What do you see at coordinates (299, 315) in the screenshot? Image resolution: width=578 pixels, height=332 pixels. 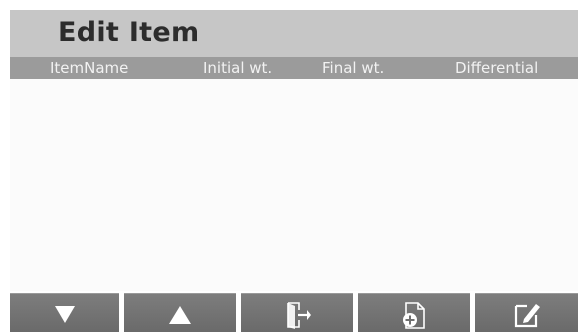 I see `exit-icon` at bounding box center [299, 315].